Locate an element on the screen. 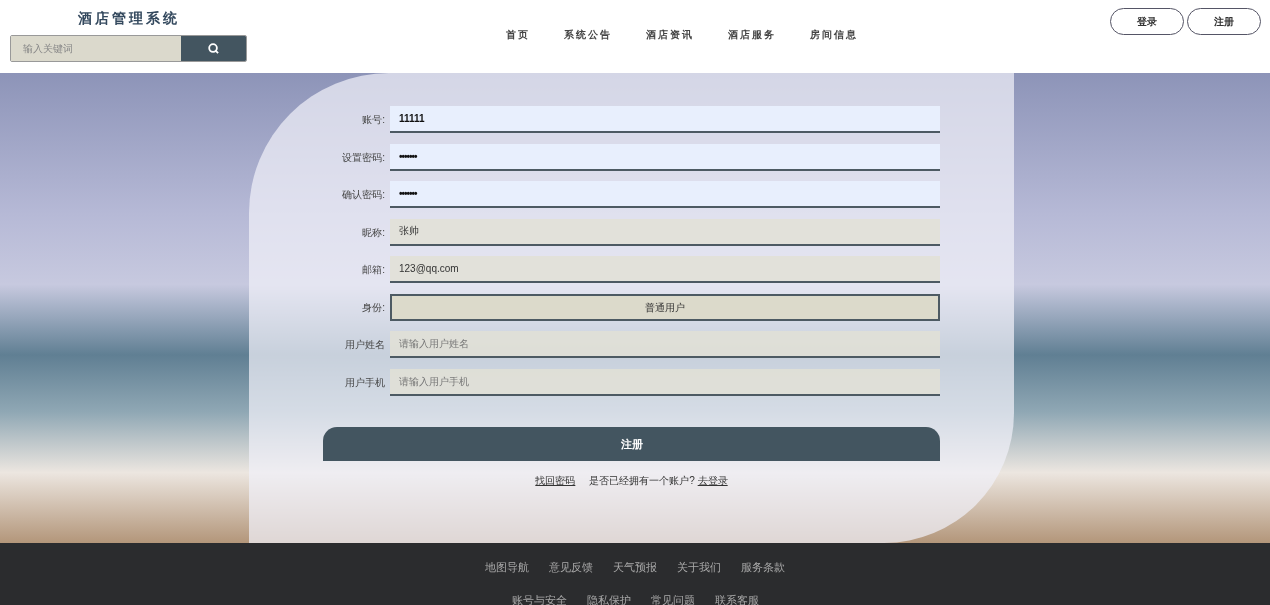 The image size is (1270, 605). identity-select: 普通用户 is located at coordinates (665, 307).